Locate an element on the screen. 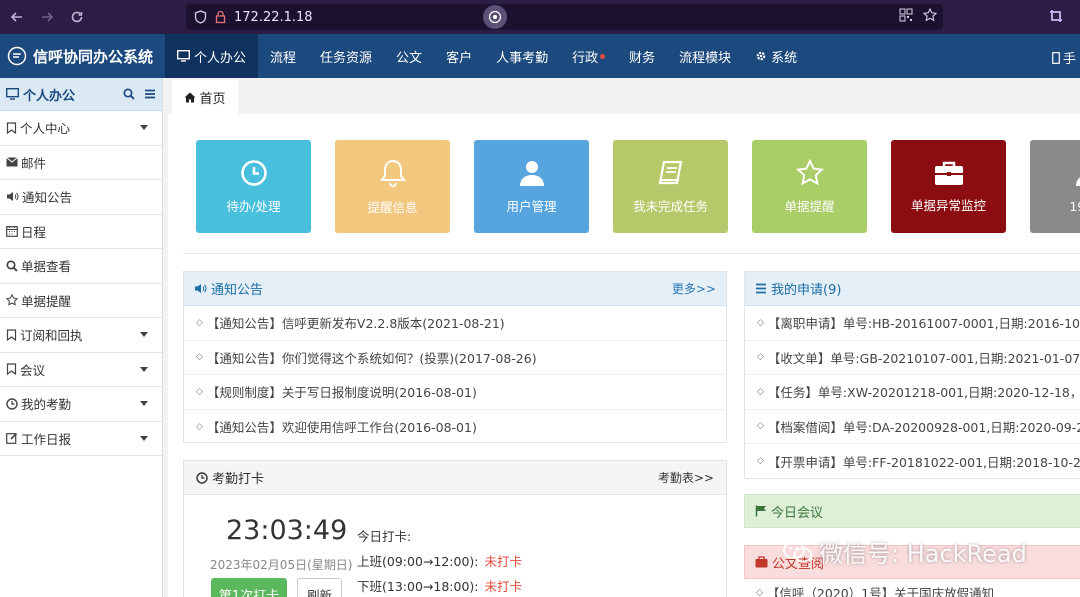 The height and width of the screenshot is (597, 1080). tile-reminders: 提醒信息 is located at coordinates (392, 186).